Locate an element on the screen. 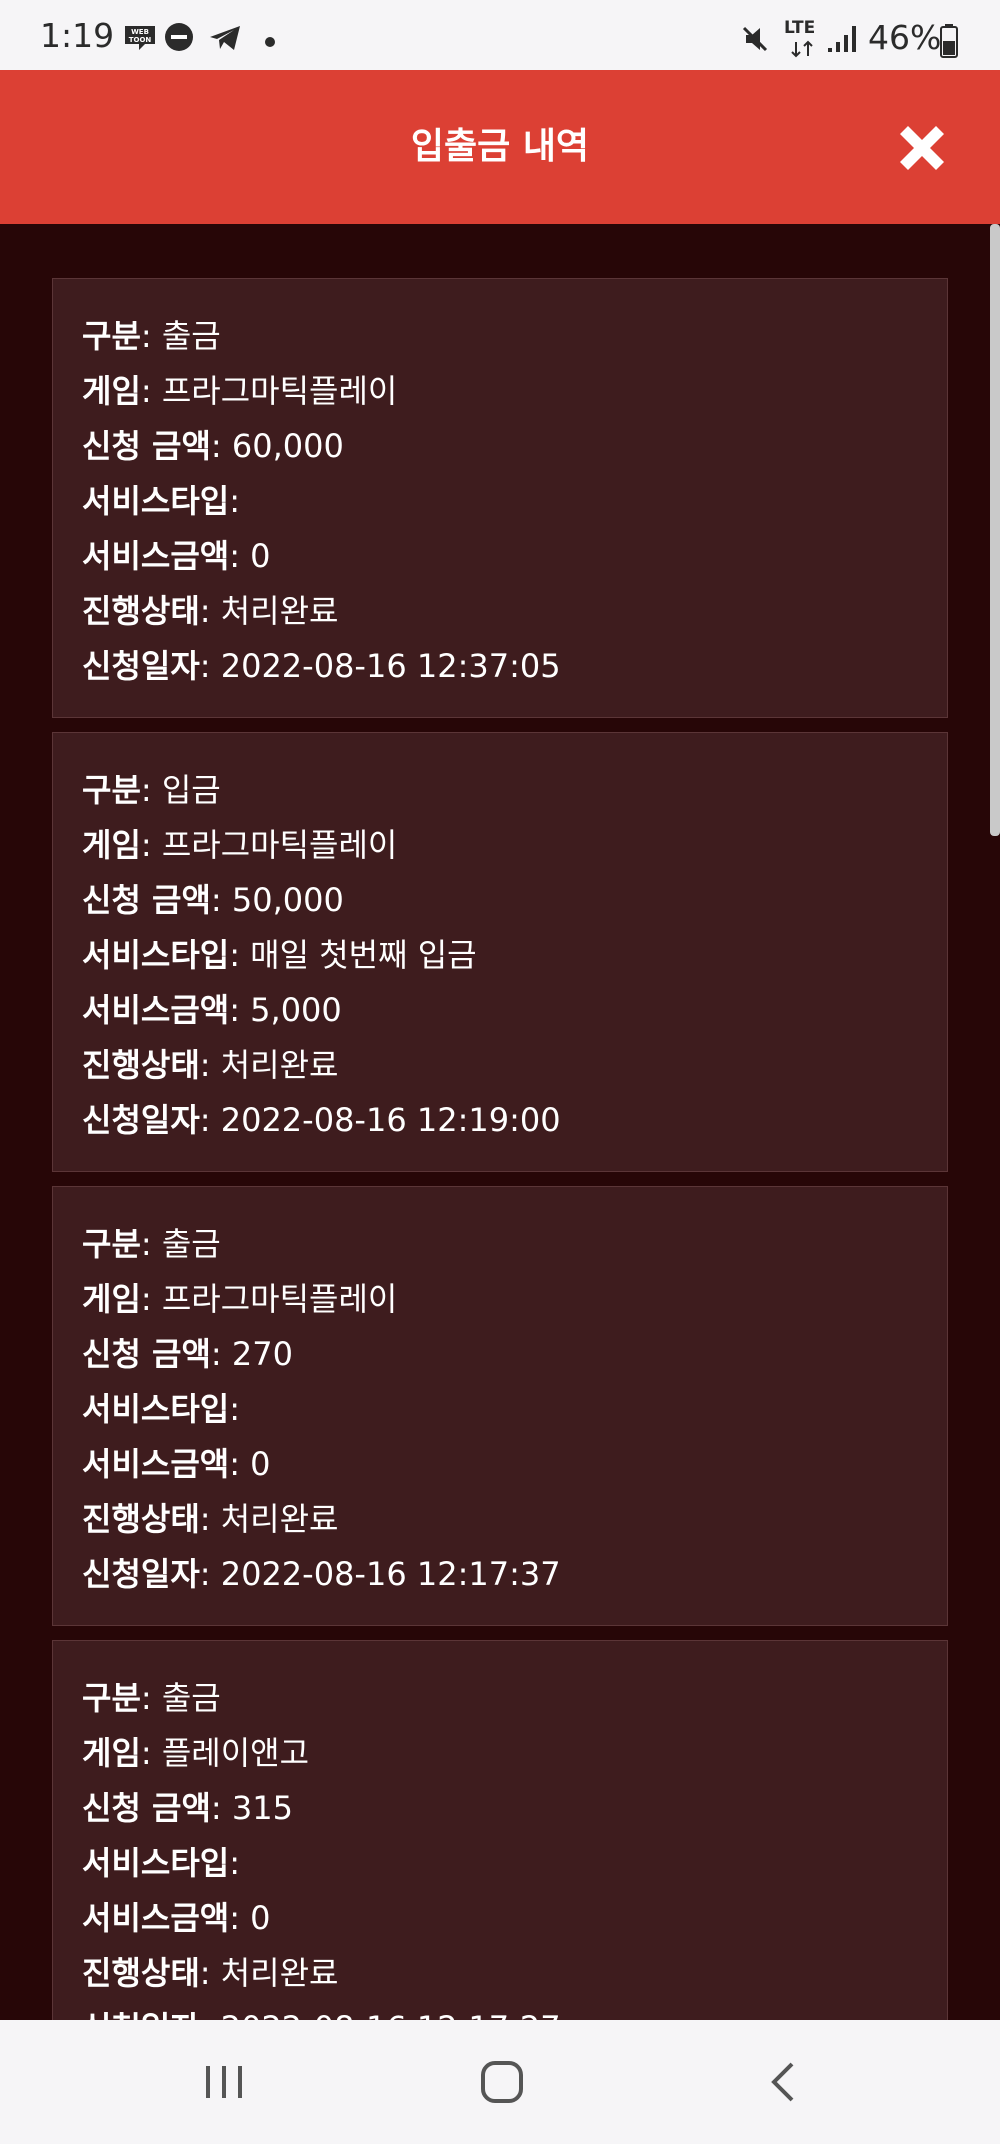  back-button is located at coordinates (784, 2082).